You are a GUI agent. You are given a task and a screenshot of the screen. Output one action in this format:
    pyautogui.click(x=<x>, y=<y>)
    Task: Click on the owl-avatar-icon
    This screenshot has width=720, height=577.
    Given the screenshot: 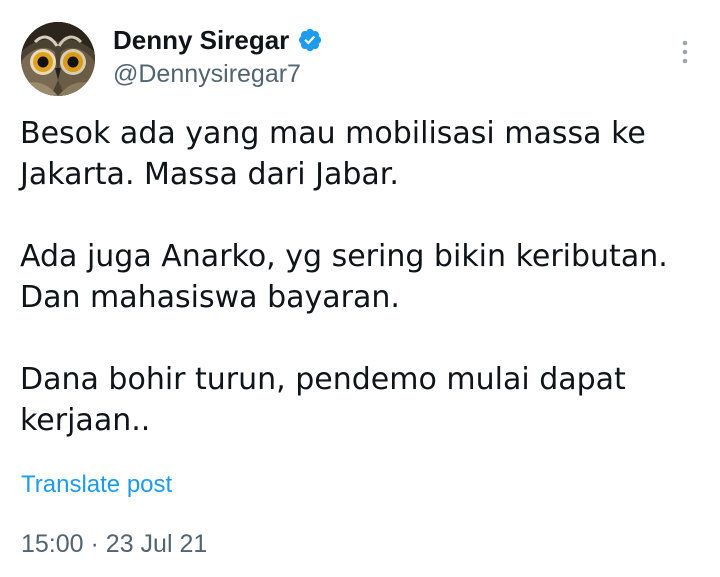 What is the action you would take?
    pyautogui.click(x=58, y=59)
    